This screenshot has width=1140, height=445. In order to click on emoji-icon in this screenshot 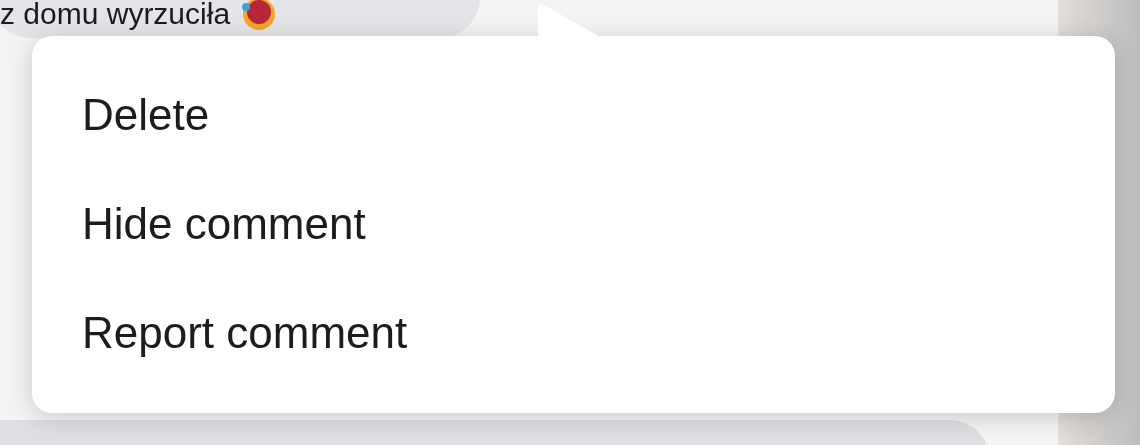, I will do `click(259, 15)`.